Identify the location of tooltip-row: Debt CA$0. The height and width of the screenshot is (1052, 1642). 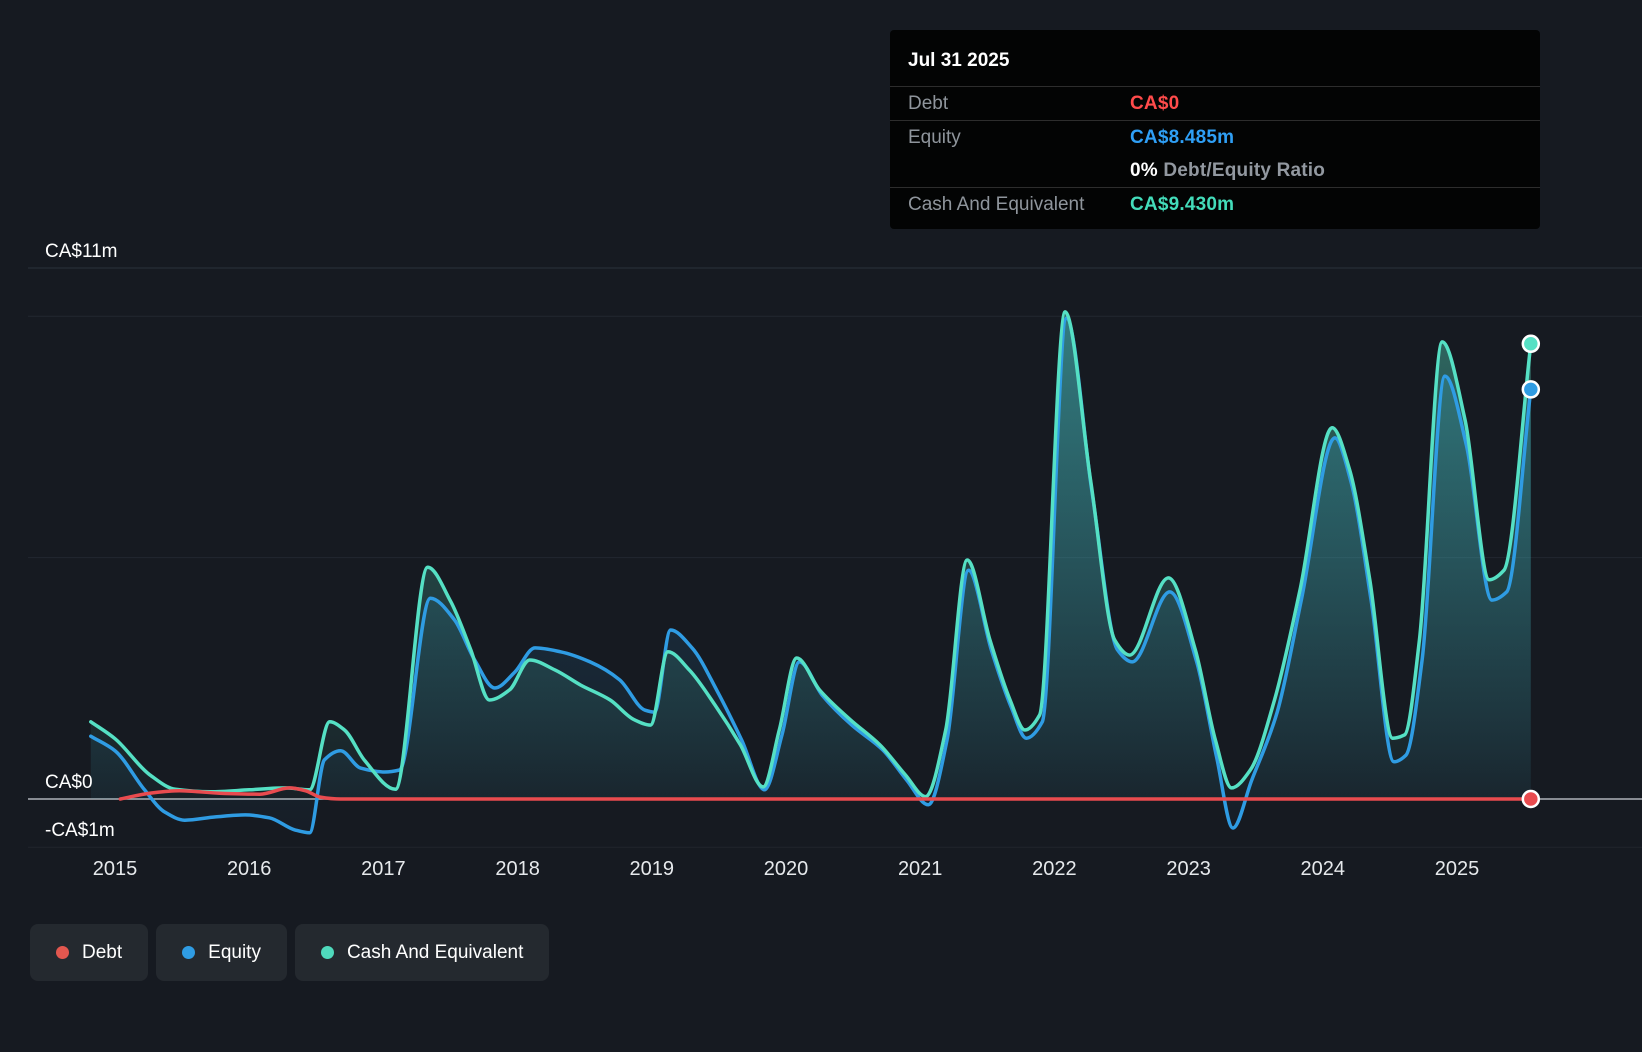
(1215, 103).